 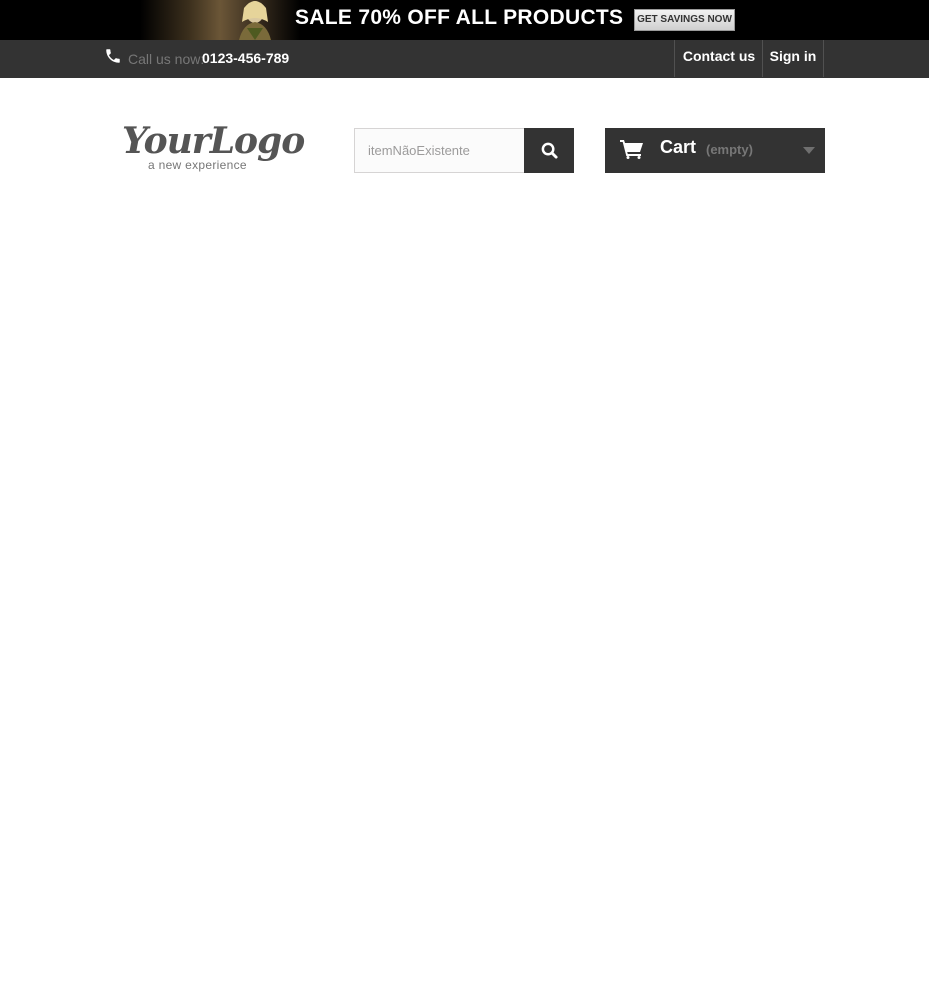 I want to click on site-logo: YourLogo a new experience, so click(x=212, y=148).